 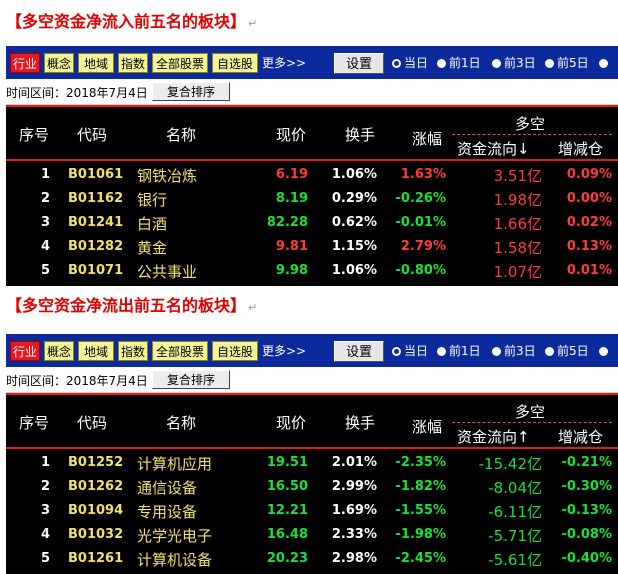 What do you see at coordinates (96, 534) in the screenshot?
I see `row-code: B01032` at bounding box center [96, 534].